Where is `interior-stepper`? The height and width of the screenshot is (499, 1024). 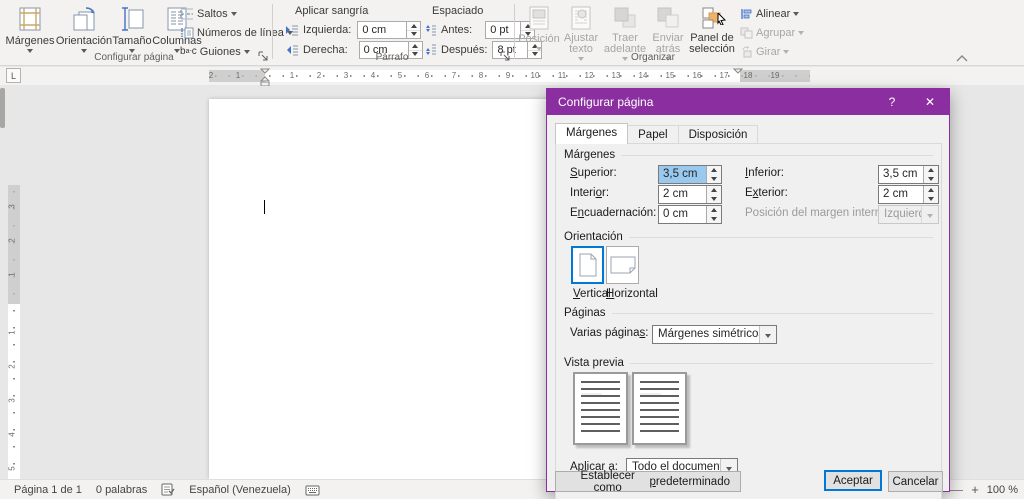 interior-stepper is located at coordinates (713, 194).